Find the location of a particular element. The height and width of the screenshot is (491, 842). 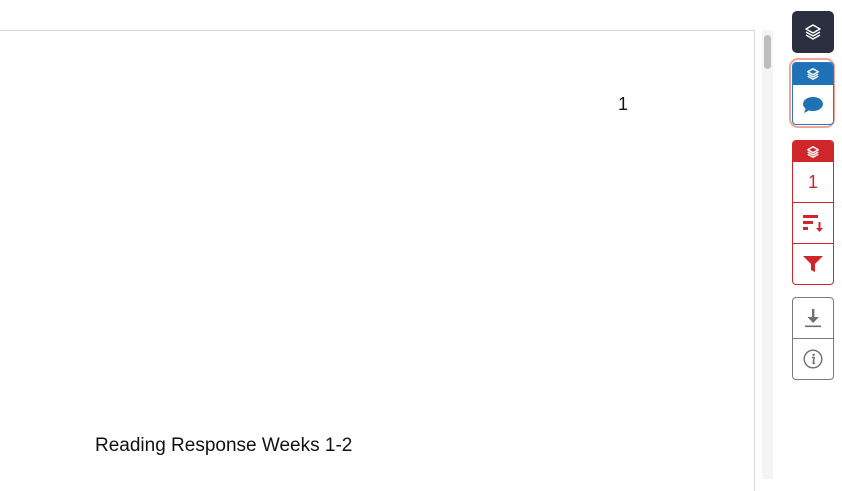

download-icon is located at coordinates (813, 318).